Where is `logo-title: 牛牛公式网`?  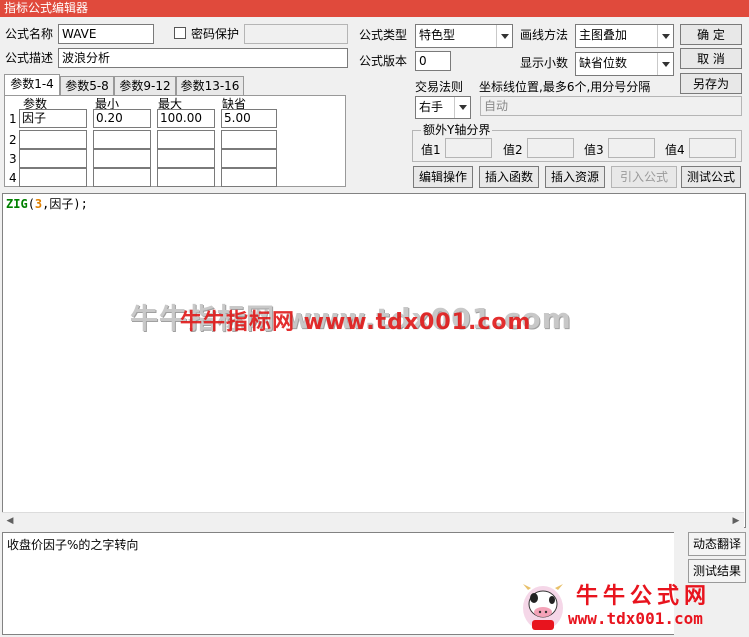
logo-title: 牛牛公式网 is located at coordinates (644, 596).